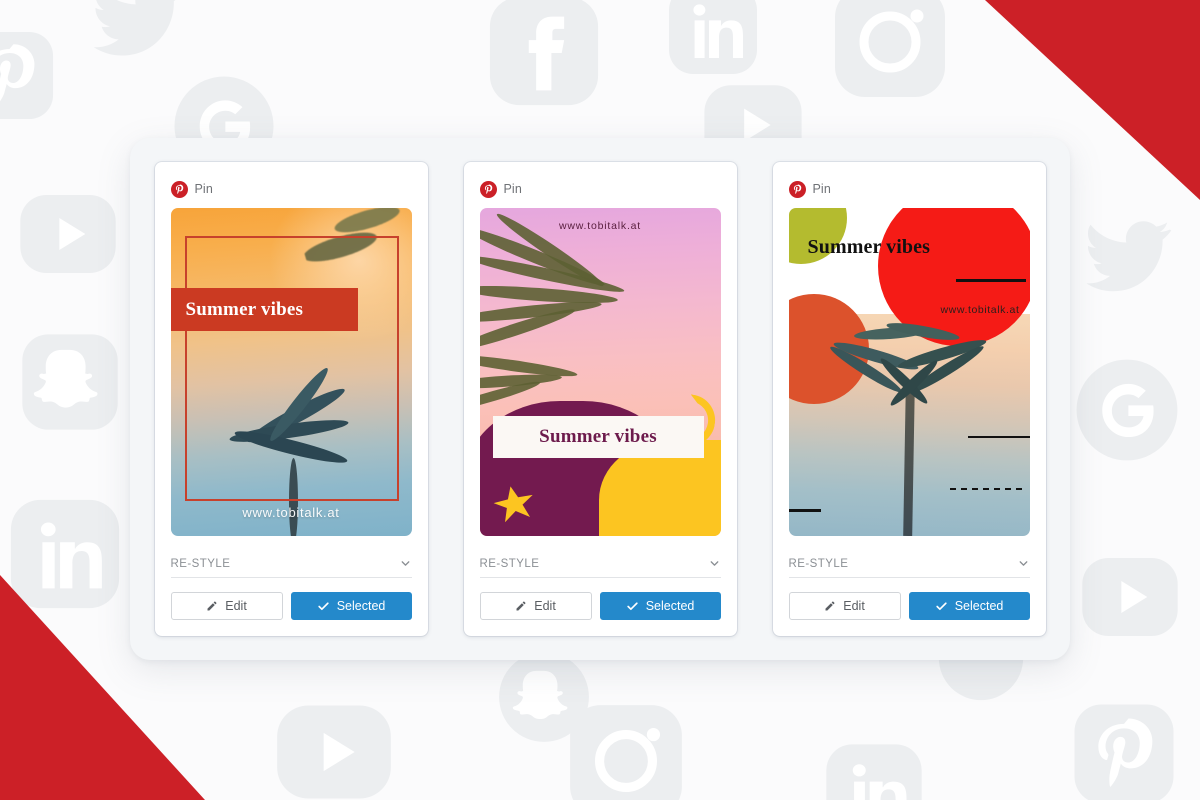 The height and width of the screenshot is (800, 1200). What do you see at coordinates (544, 55) in the screenshot?
I see `facebook-icon` at bounding box center [544, 55].